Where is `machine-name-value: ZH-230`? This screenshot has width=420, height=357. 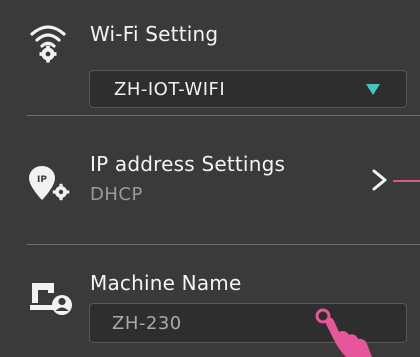 machine-name-value: ZH-230 is located at coordinates (147, 323).